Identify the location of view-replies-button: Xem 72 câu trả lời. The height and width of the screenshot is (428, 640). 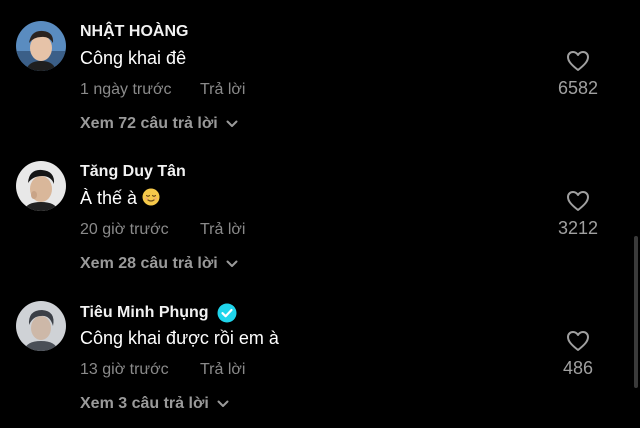
(159, 124).